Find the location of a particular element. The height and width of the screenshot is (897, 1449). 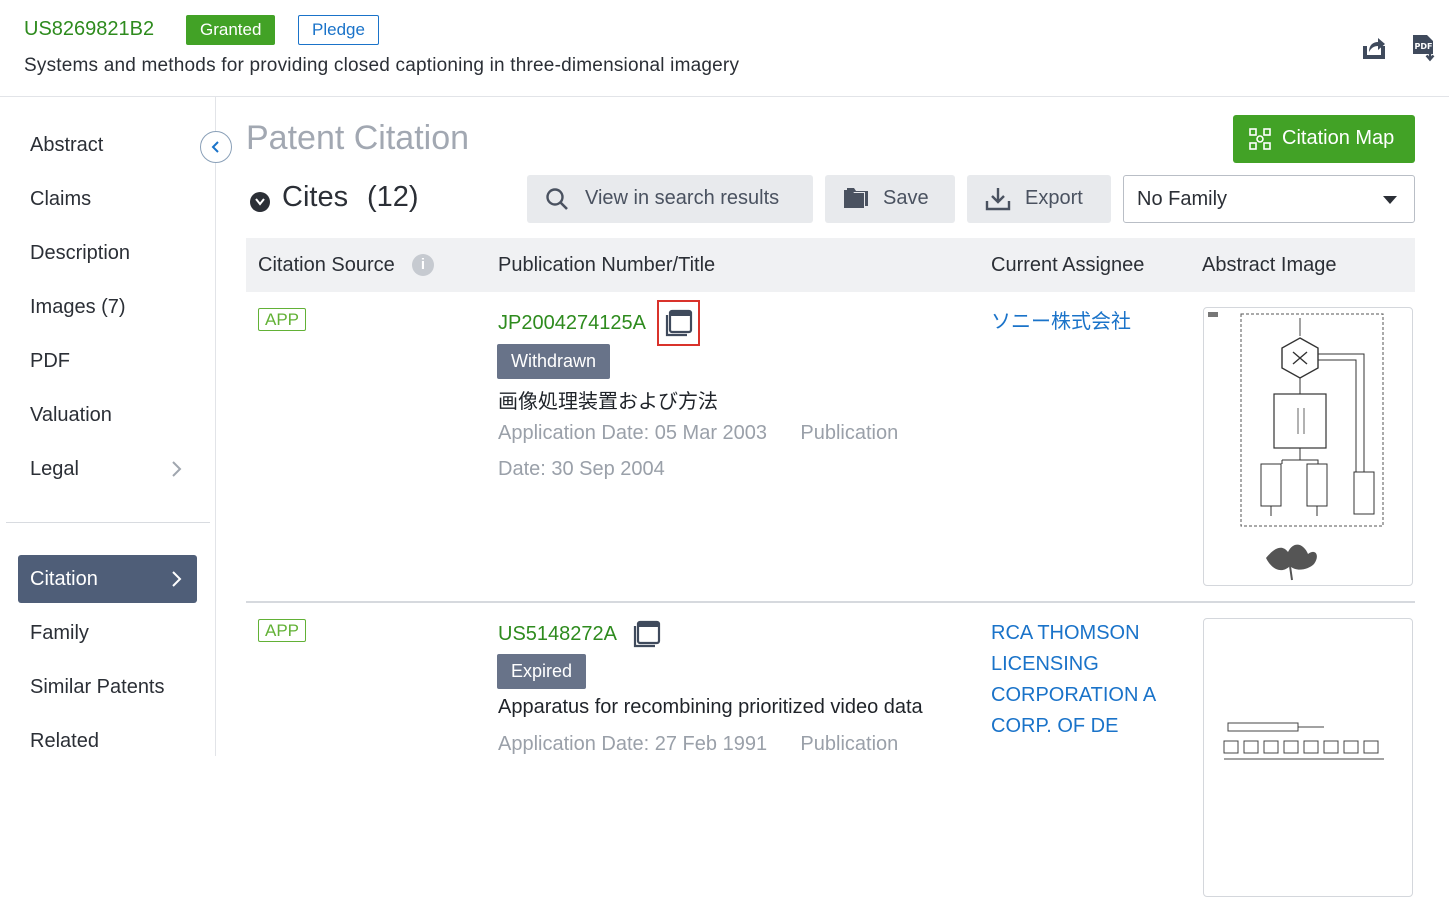

pledge-badge: Pledge is located at coordinates (338, 30).